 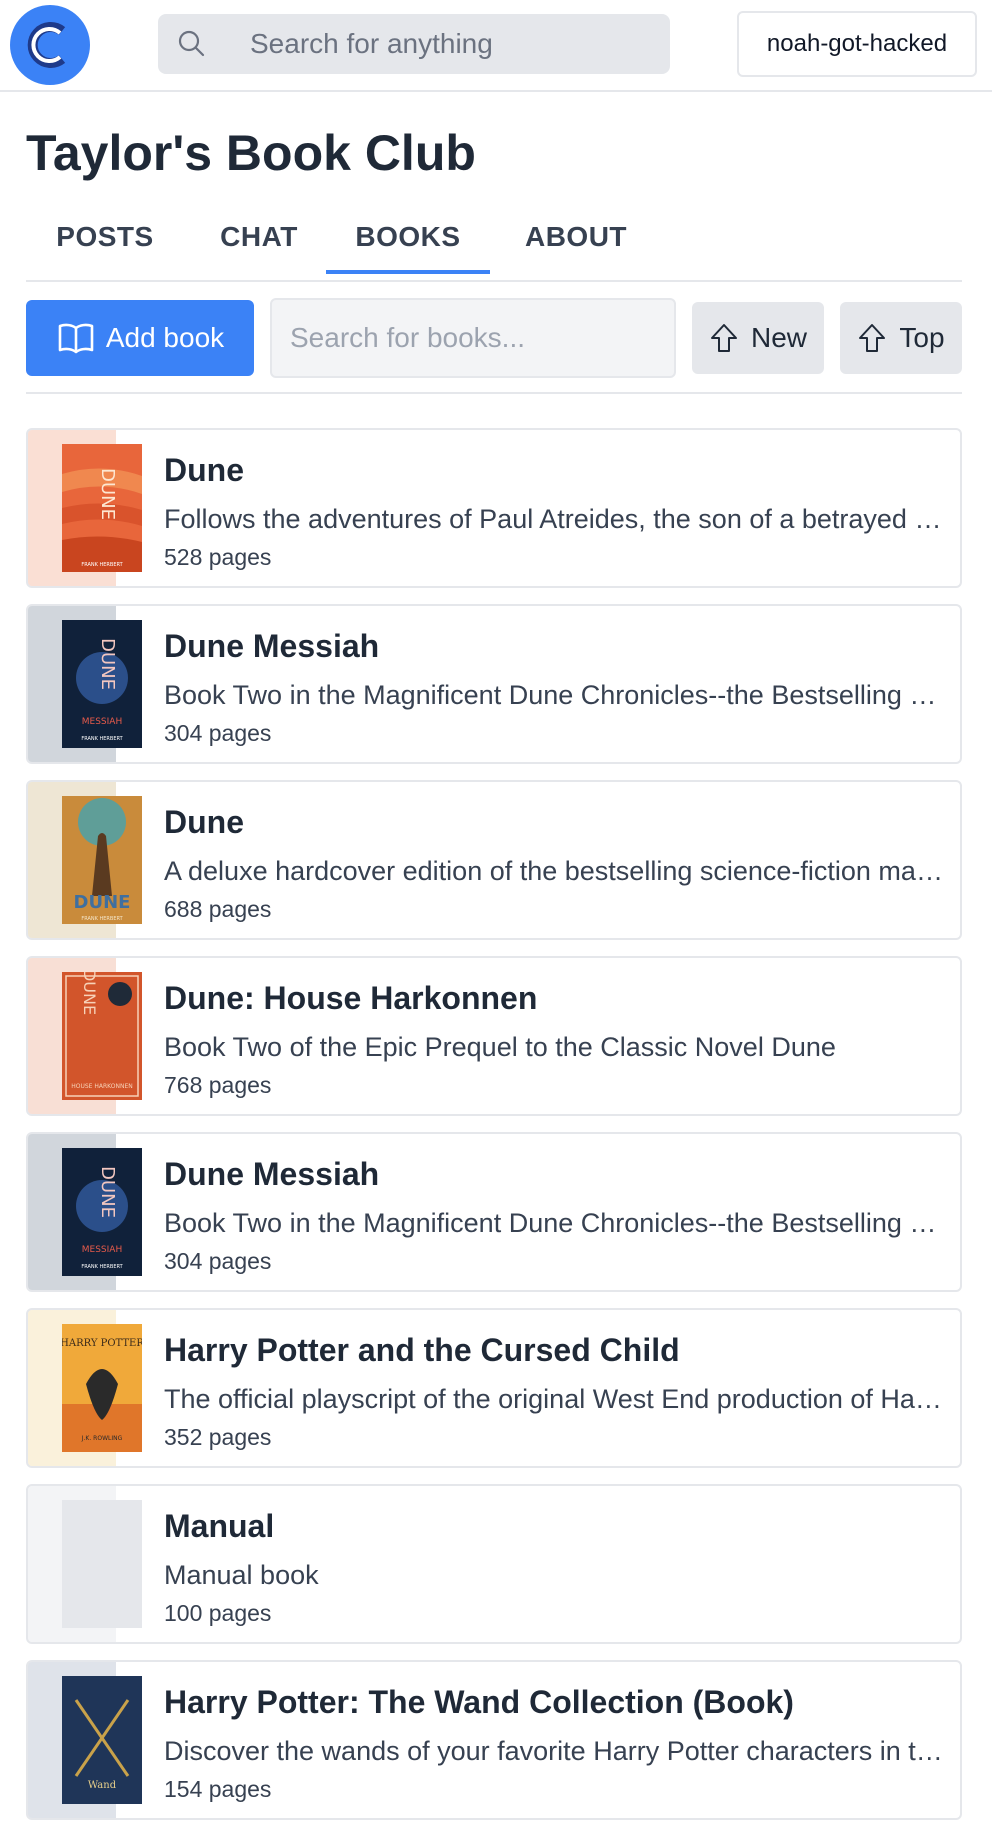 I want to click on book-cover-area, so click(x=85, y=1564).